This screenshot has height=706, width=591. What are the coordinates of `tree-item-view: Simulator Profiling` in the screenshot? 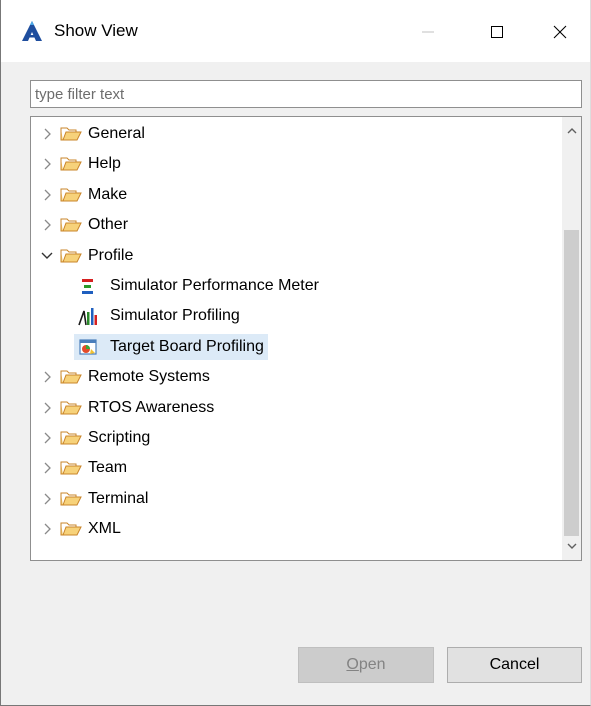 It's located at (159, 316).